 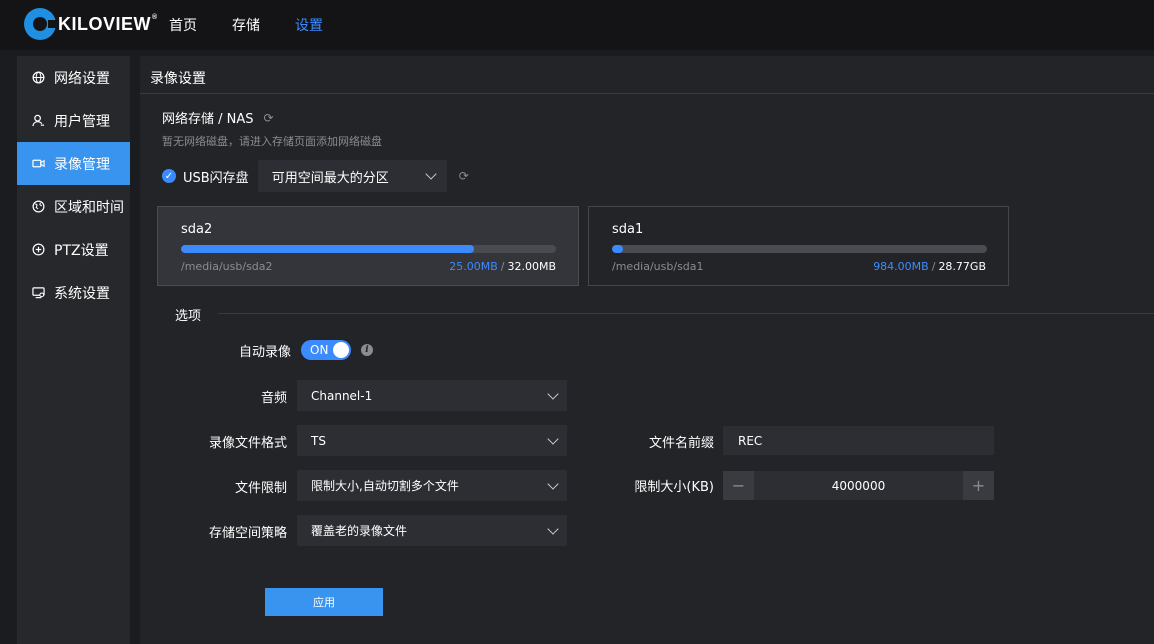 I want to click on file-limit-select: 限制大小,自动切割多个文件, so click(x=432, y=485).